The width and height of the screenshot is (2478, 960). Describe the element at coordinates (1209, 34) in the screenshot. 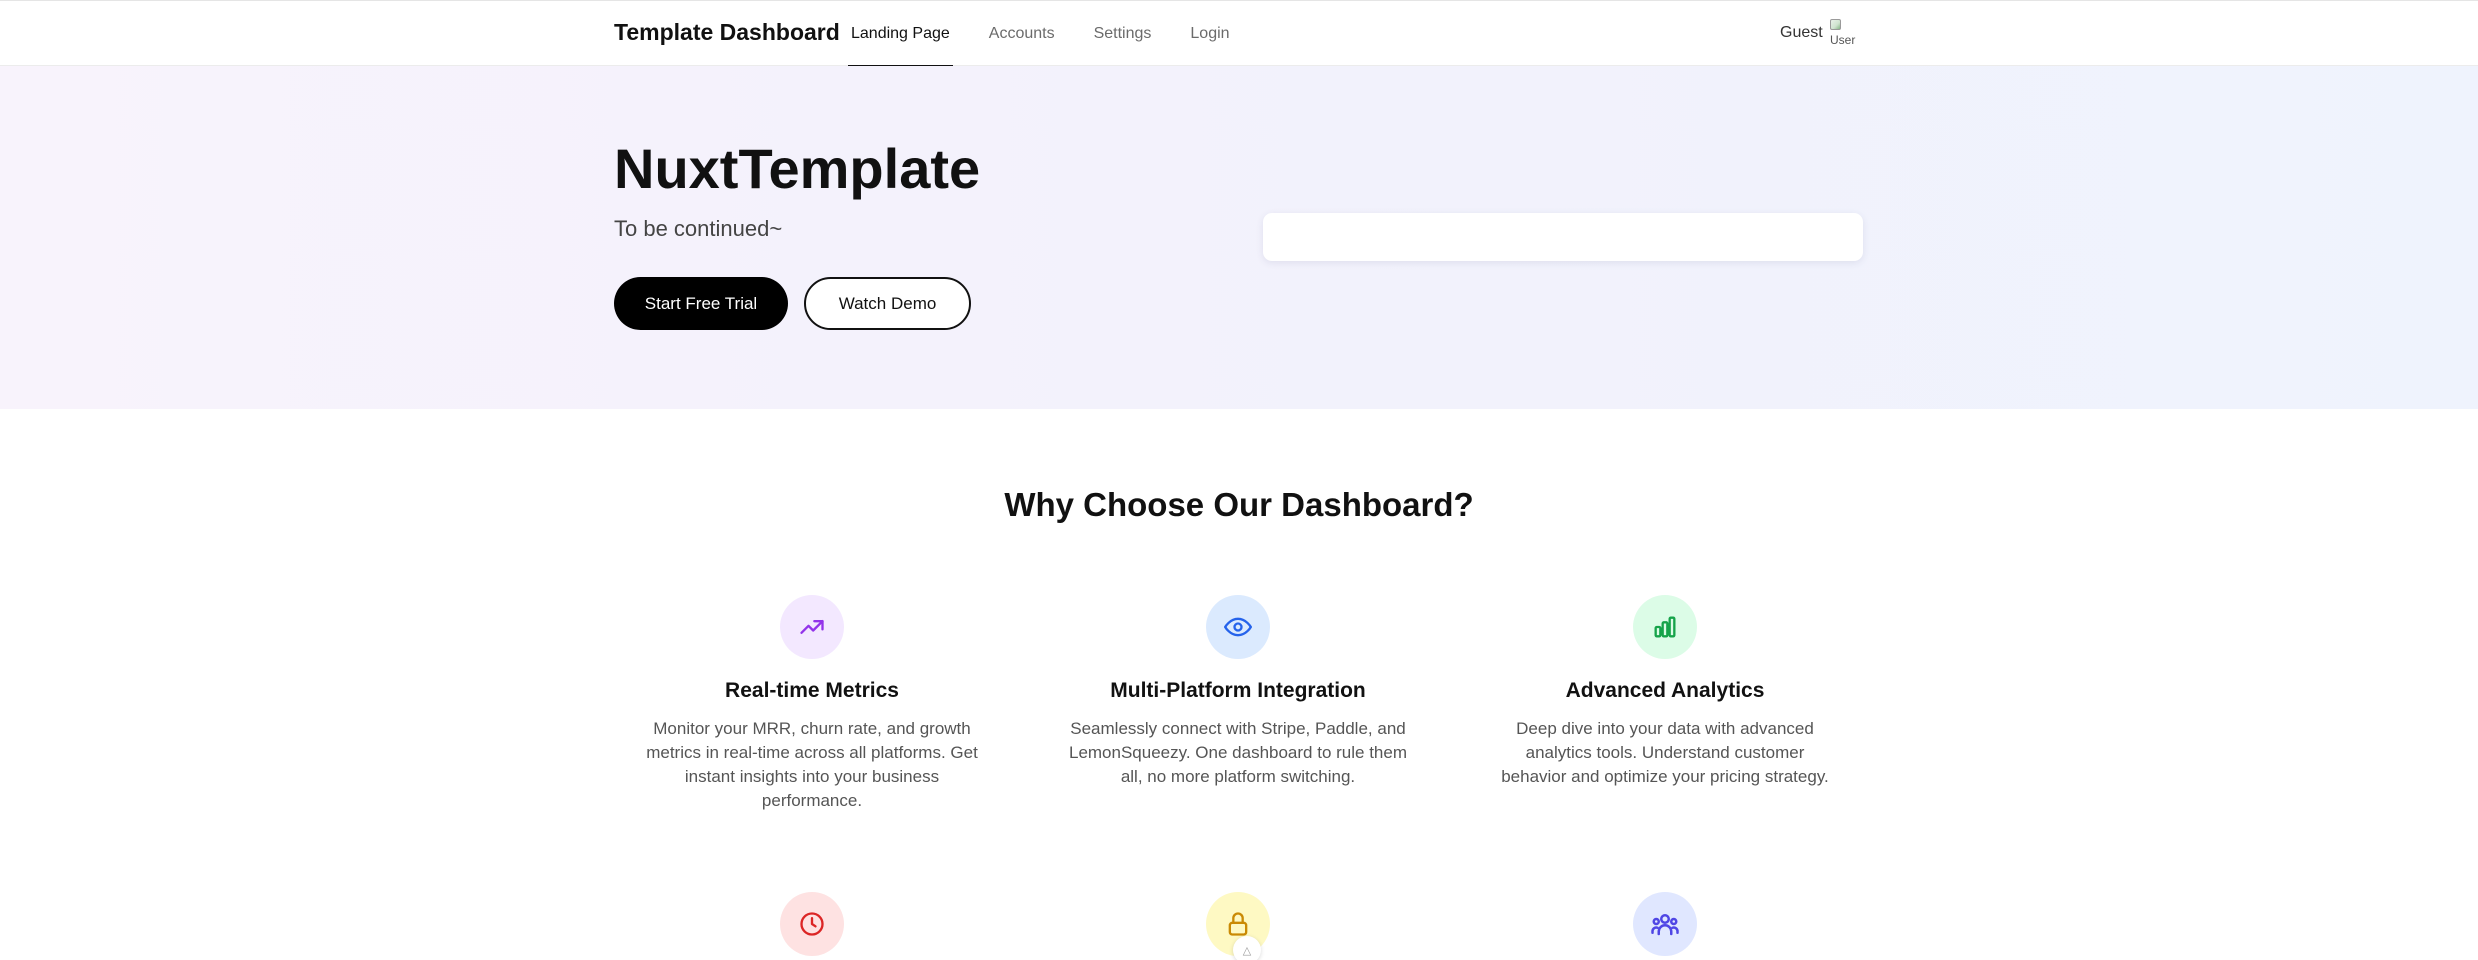

I see `nav-login: Login` at that location.